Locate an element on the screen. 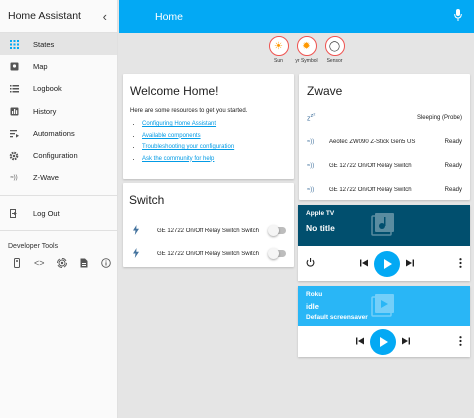 The width and height of the screenshot is (474, 418). file-icon is located at coordinates (84, 263).